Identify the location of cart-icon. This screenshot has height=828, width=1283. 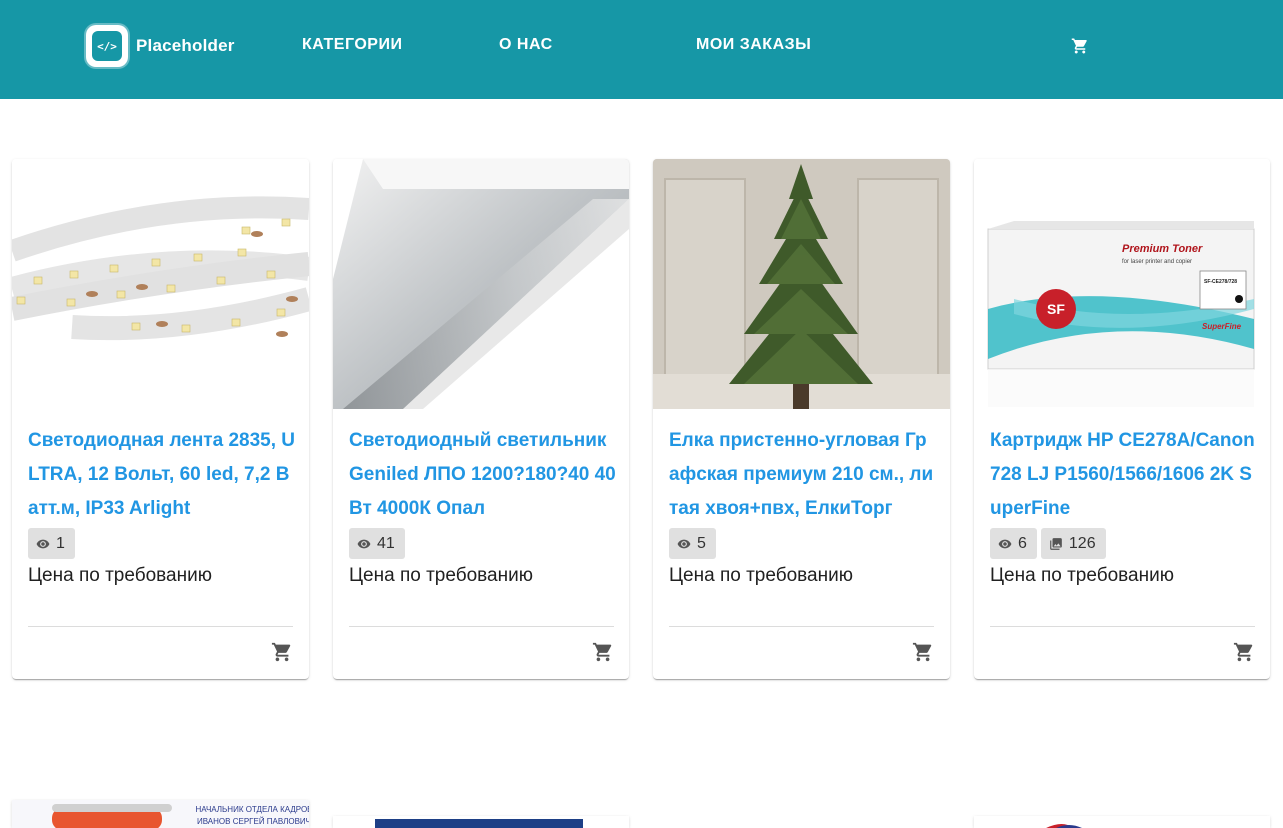
(1080, 46).